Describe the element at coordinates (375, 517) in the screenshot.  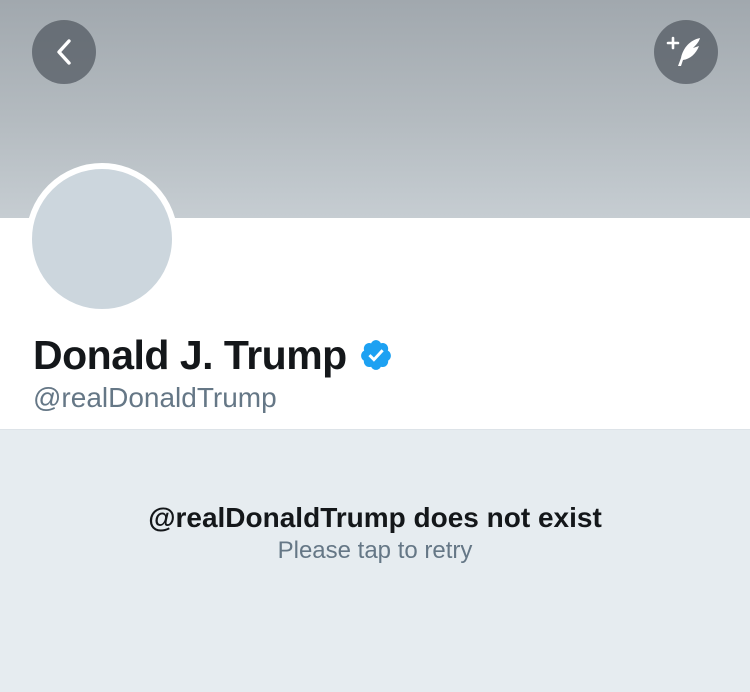
I see `empty-state-title: @realDonaldTrump does not exist` at that location.